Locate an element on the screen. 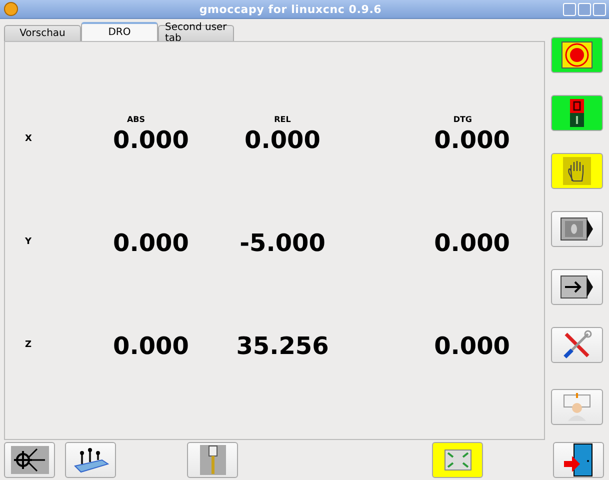  hand-icon is located at coordinates (577, 171).